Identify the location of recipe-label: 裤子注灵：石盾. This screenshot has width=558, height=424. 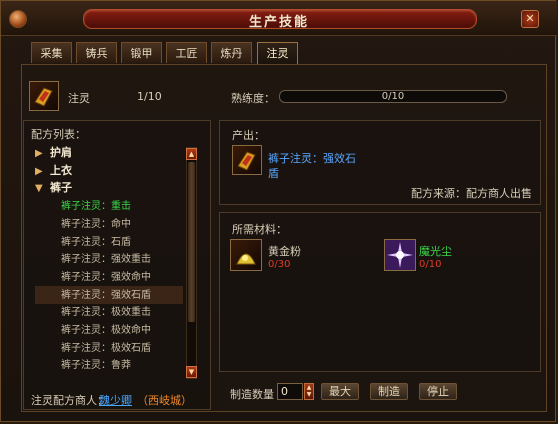
(96, 242).